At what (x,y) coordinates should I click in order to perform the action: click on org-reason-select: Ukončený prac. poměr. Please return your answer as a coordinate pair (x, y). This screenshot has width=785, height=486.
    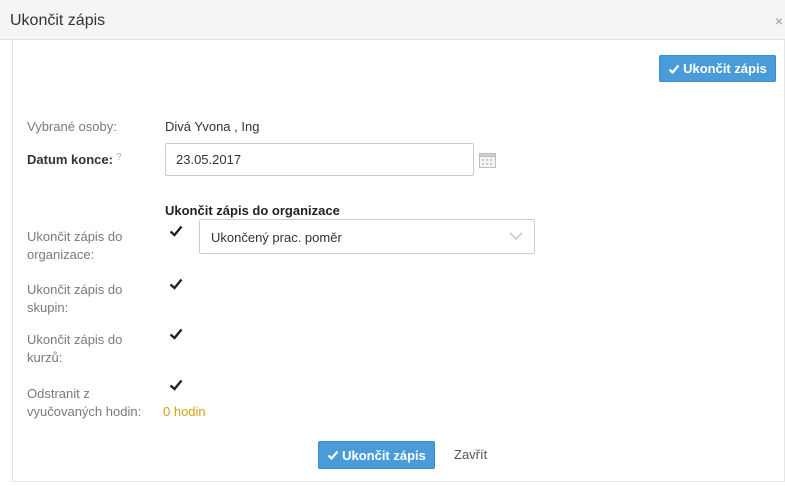
    Looking at the image, I should click on (367, 236).